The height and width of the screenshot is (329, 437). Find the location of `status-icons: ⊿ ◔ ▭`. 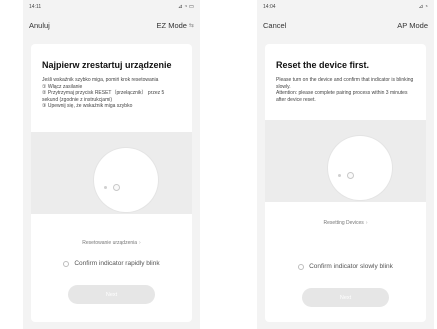

status-icons: ⊿ ◔ ▭ is located at coordinates (185, 7).